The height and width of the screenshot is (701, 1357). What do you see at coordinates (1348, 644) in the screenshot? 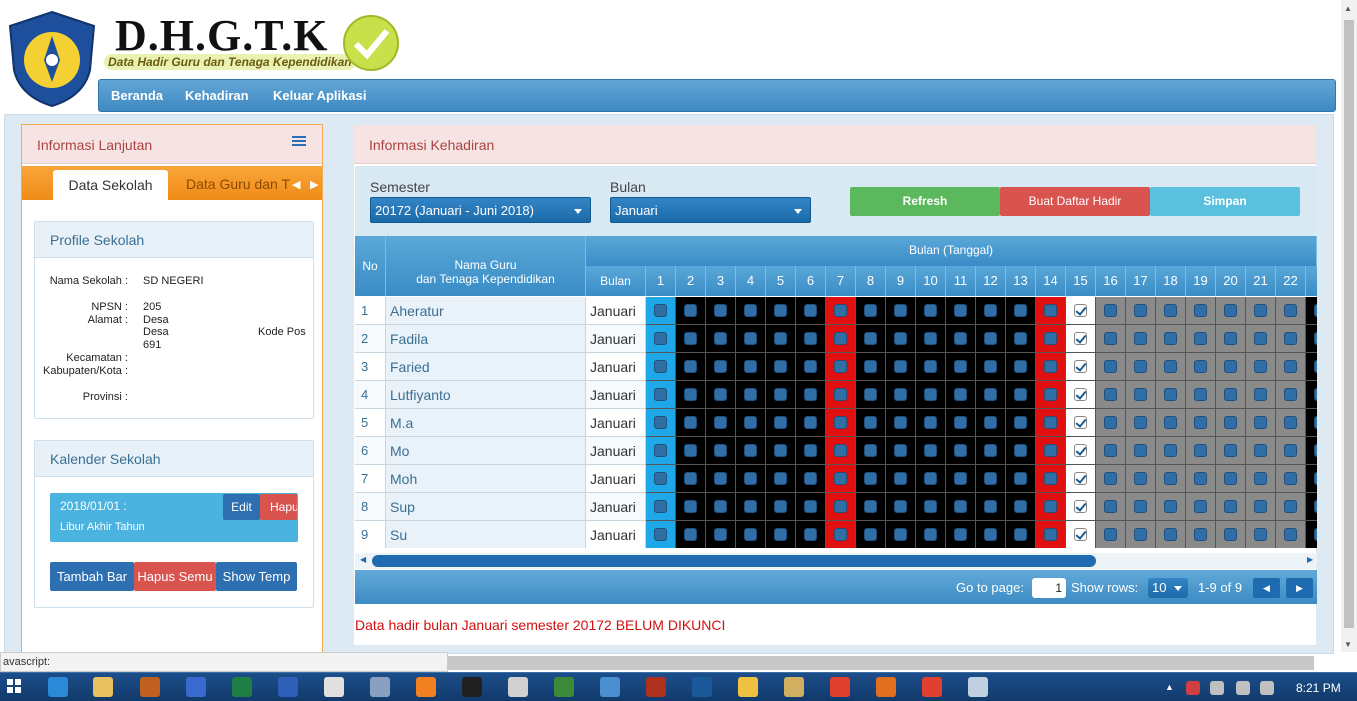
I see `scroll-down-icon: ▼` at bounding box center [1348, 644].